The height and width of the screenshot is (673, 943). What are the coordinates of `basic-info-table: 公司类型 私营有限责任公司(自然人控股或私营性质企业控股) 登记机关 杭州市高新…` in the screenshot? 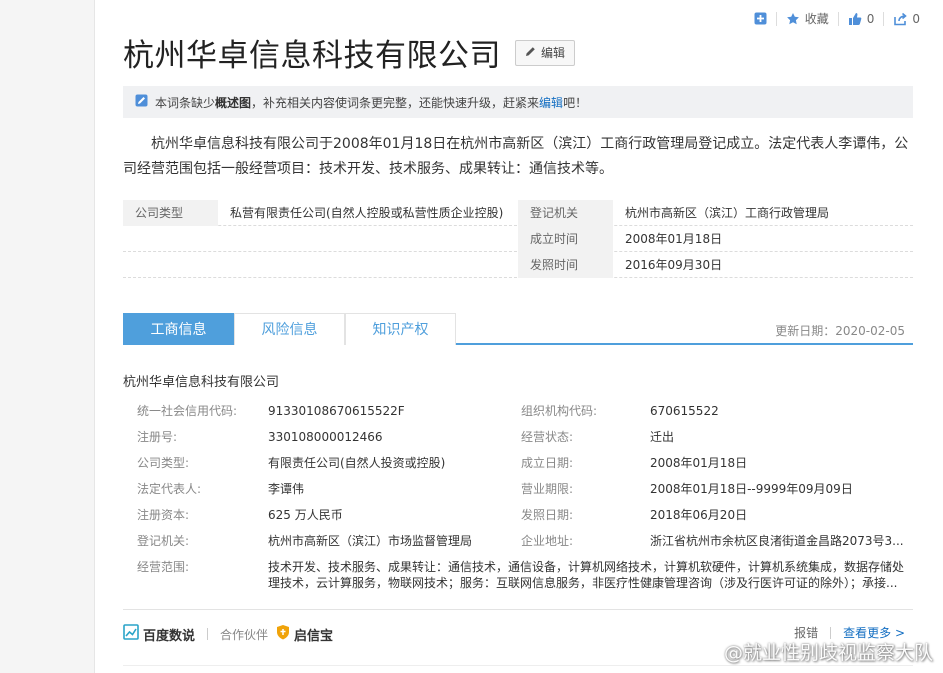 It's located at (518, 239).